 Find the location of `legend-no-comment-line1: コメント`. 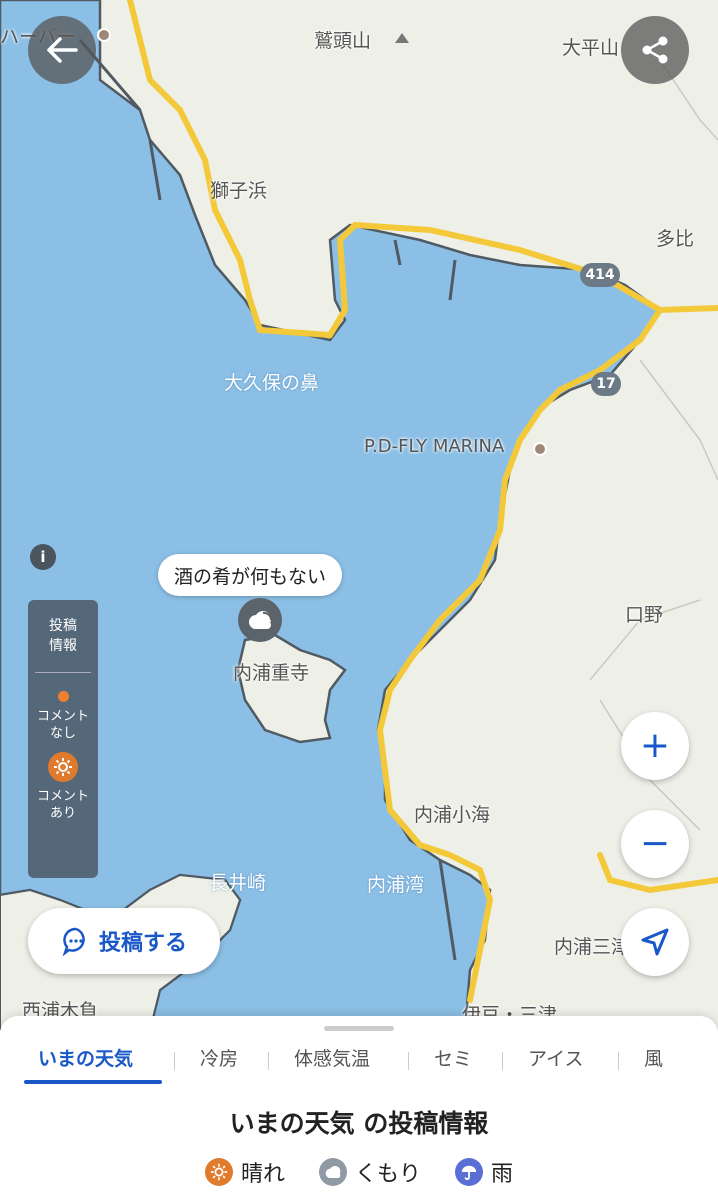

legend-no-comment-line1: コメント is located at coordinates (62, 716).